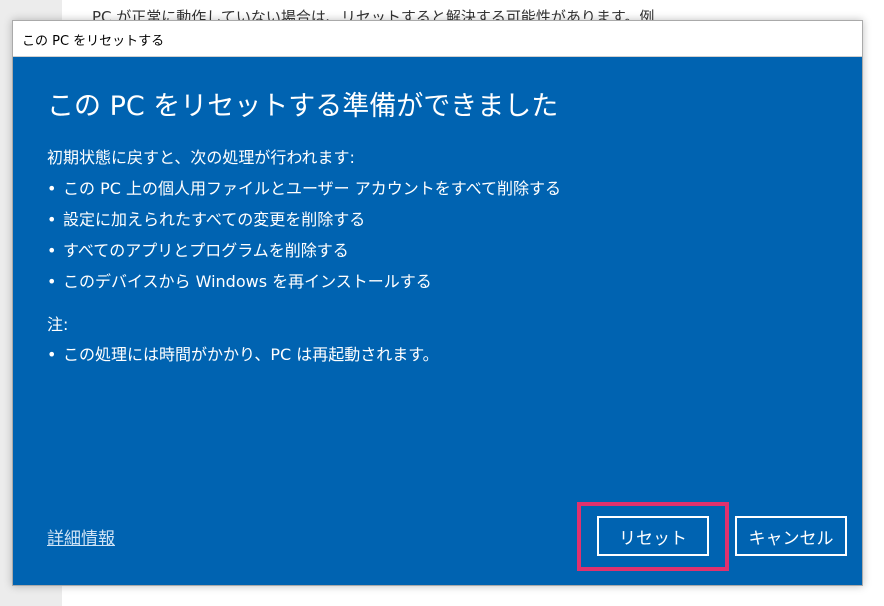 The height and width of the screenshot is (606, 884). Describe the element at coordinates (653, 536) in the screenshot. I see `reset-button: リセット` at that location.